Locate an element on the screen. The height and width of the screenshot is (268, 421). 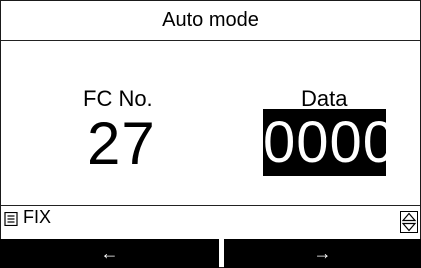
title-bar: Auto mode is located at coordinates (210, 21).